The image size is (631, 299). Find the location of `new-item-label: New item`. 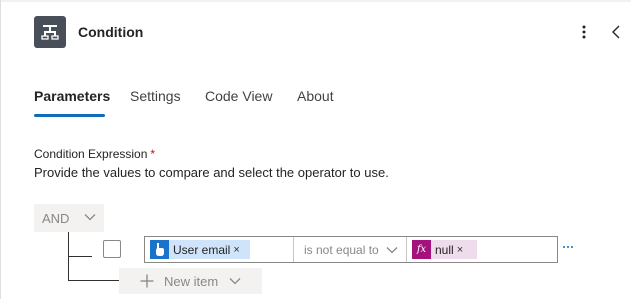

new-item-label: New item is located at coordinates (191, 281).